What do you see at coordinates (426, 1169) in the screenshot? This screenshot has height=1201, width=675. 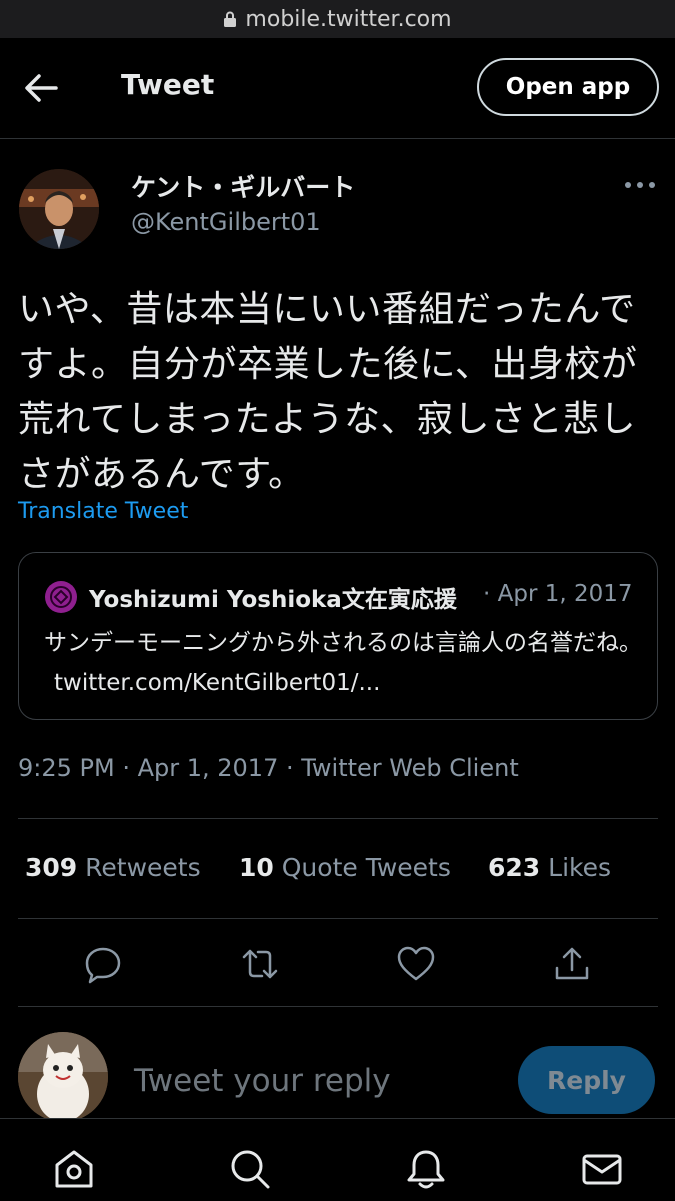 I see `notifications-icon` at bounding box center [426, 1169].